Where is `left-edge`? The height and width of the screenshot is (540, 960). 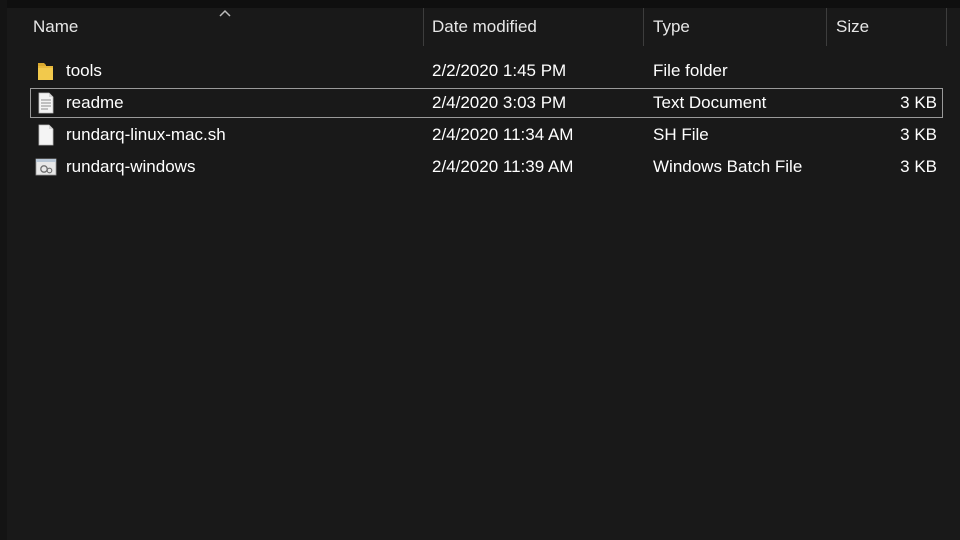
left-edge is located at coordinates (3, 270).